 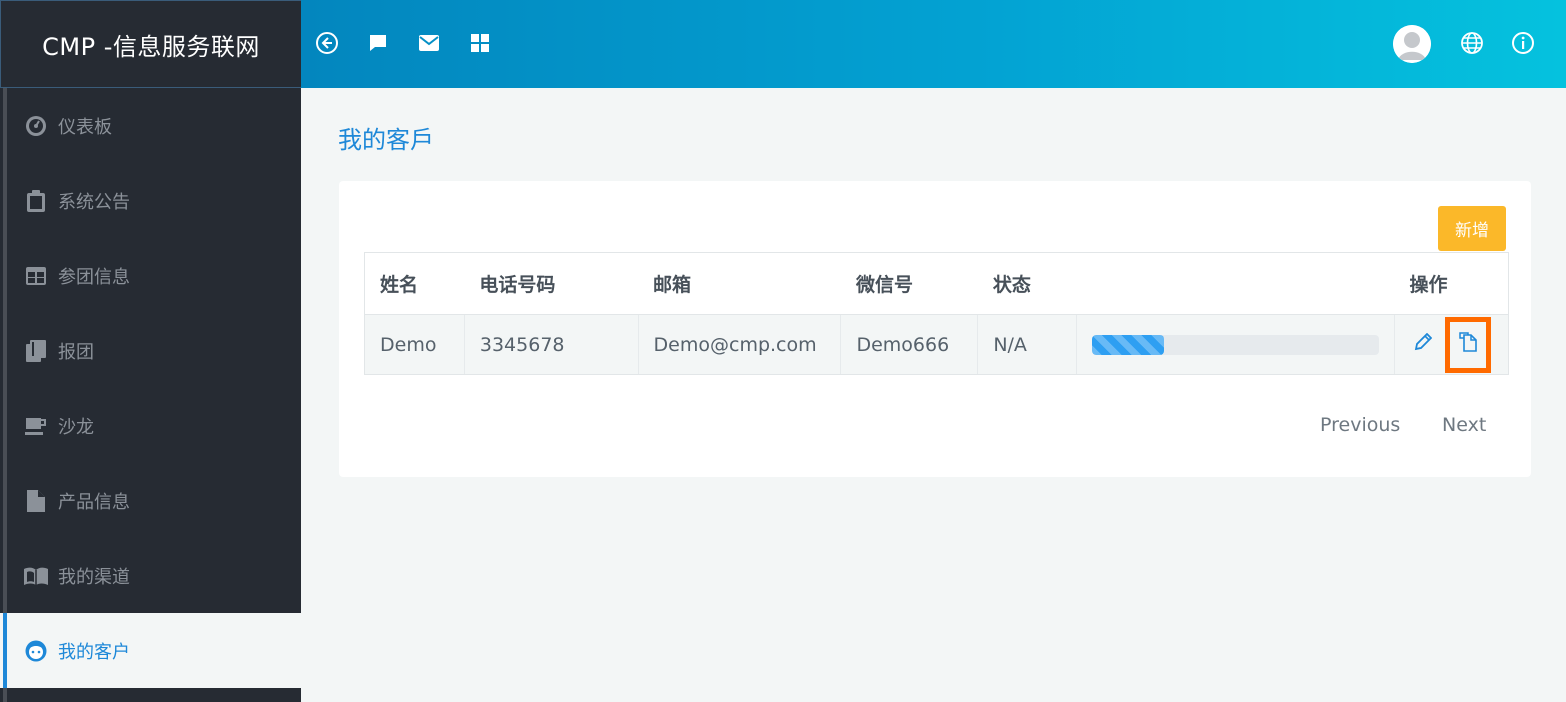 I want to click on globe-icon, so click(x=1472, y=43).